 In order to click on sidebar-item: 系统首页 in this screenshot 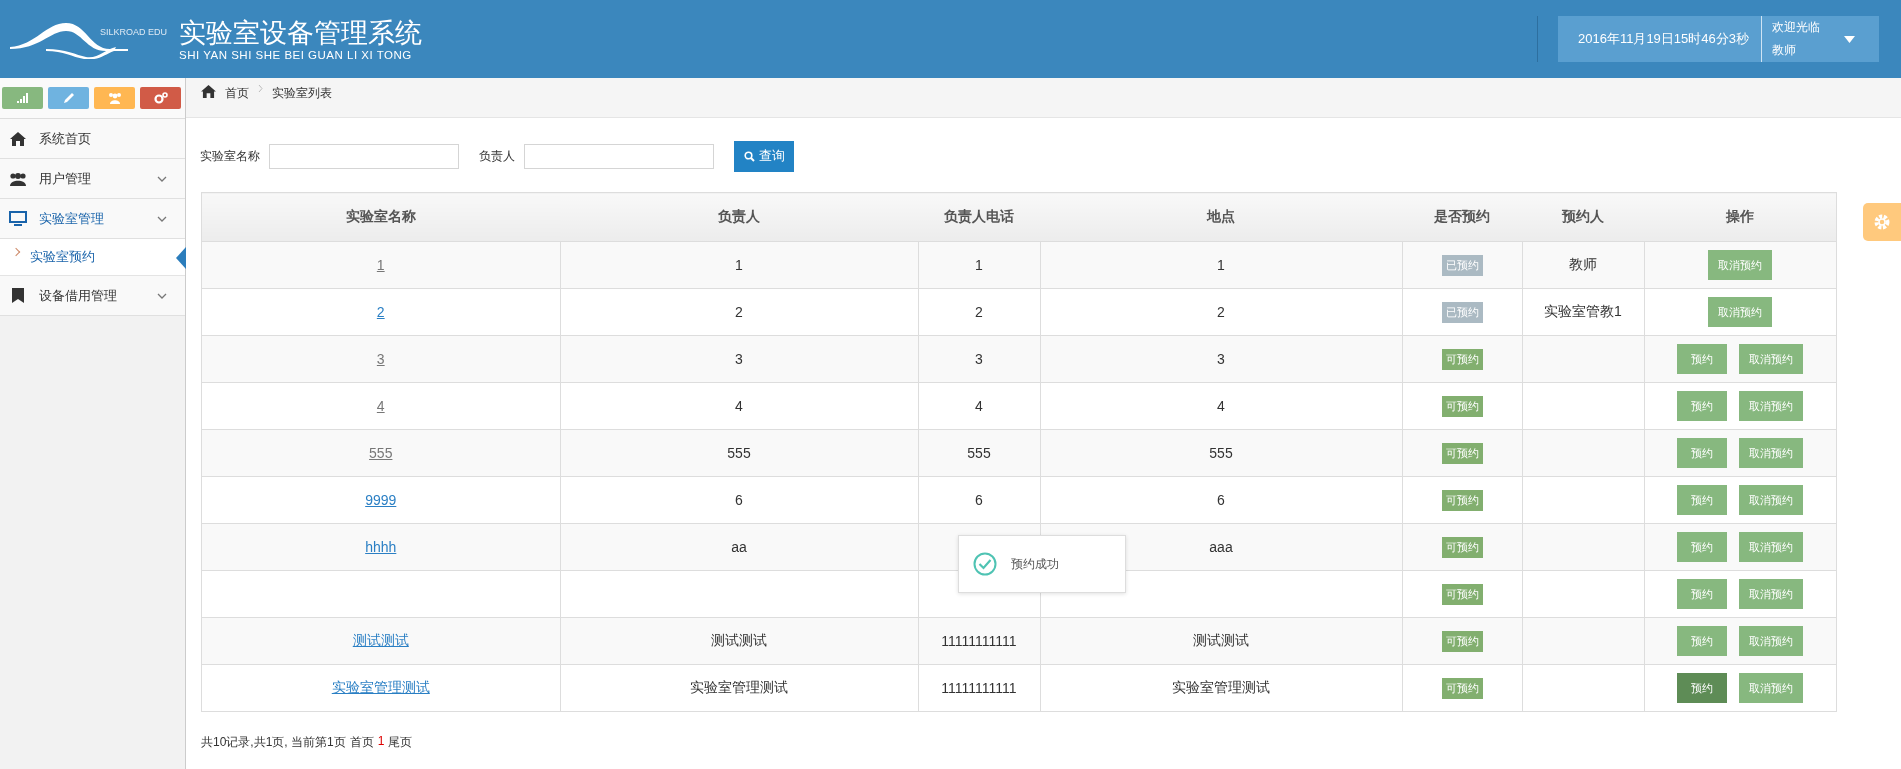, I will do `click(92, 139)`.